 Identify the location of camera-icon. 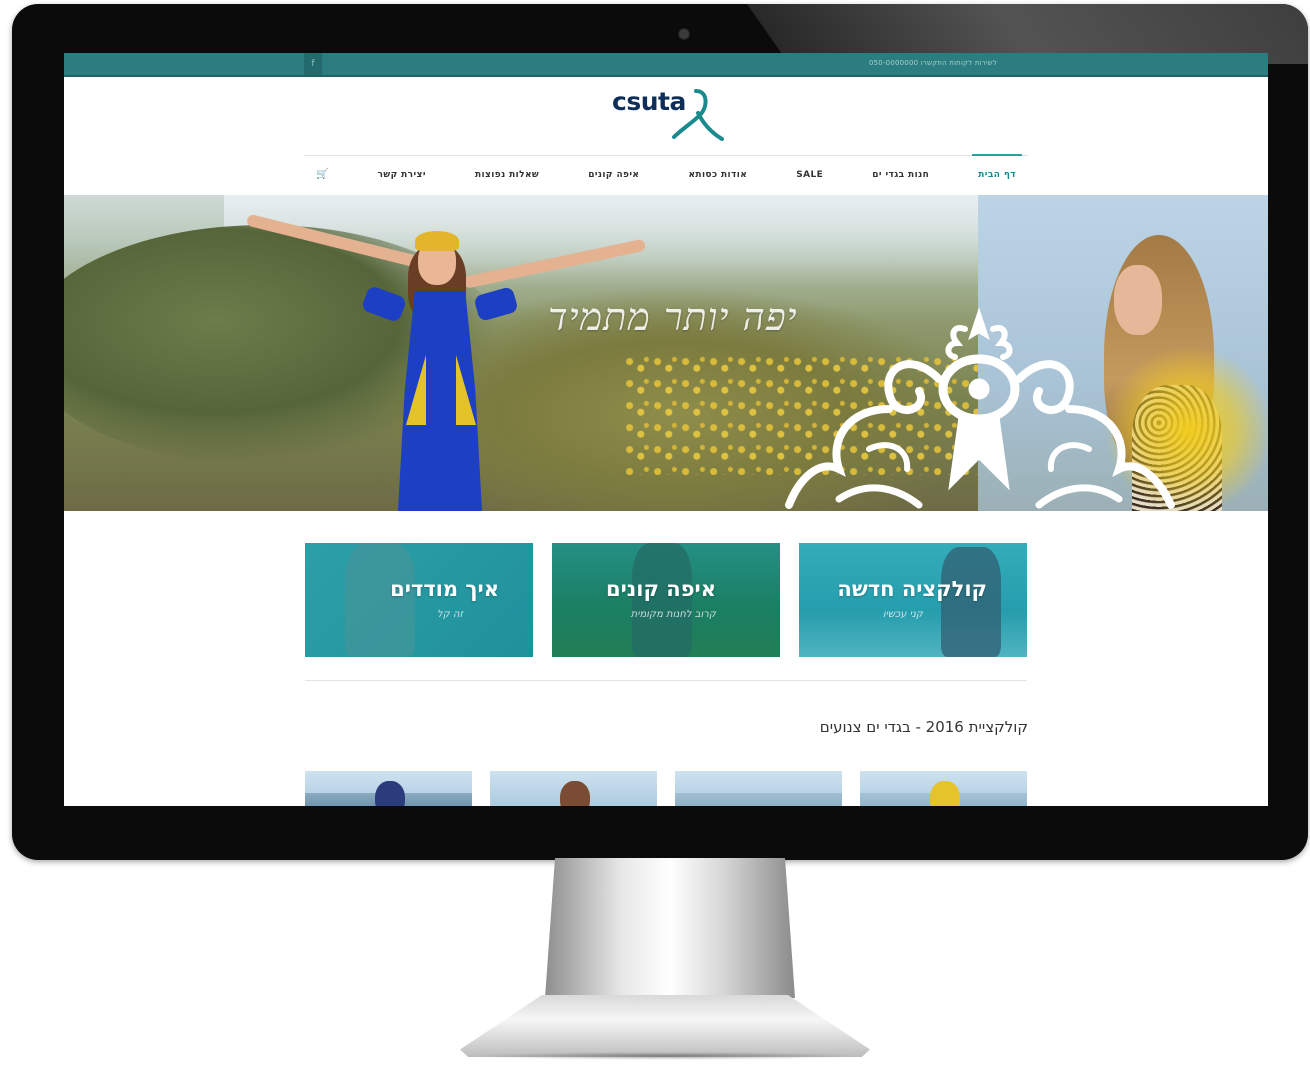
(684, 34).